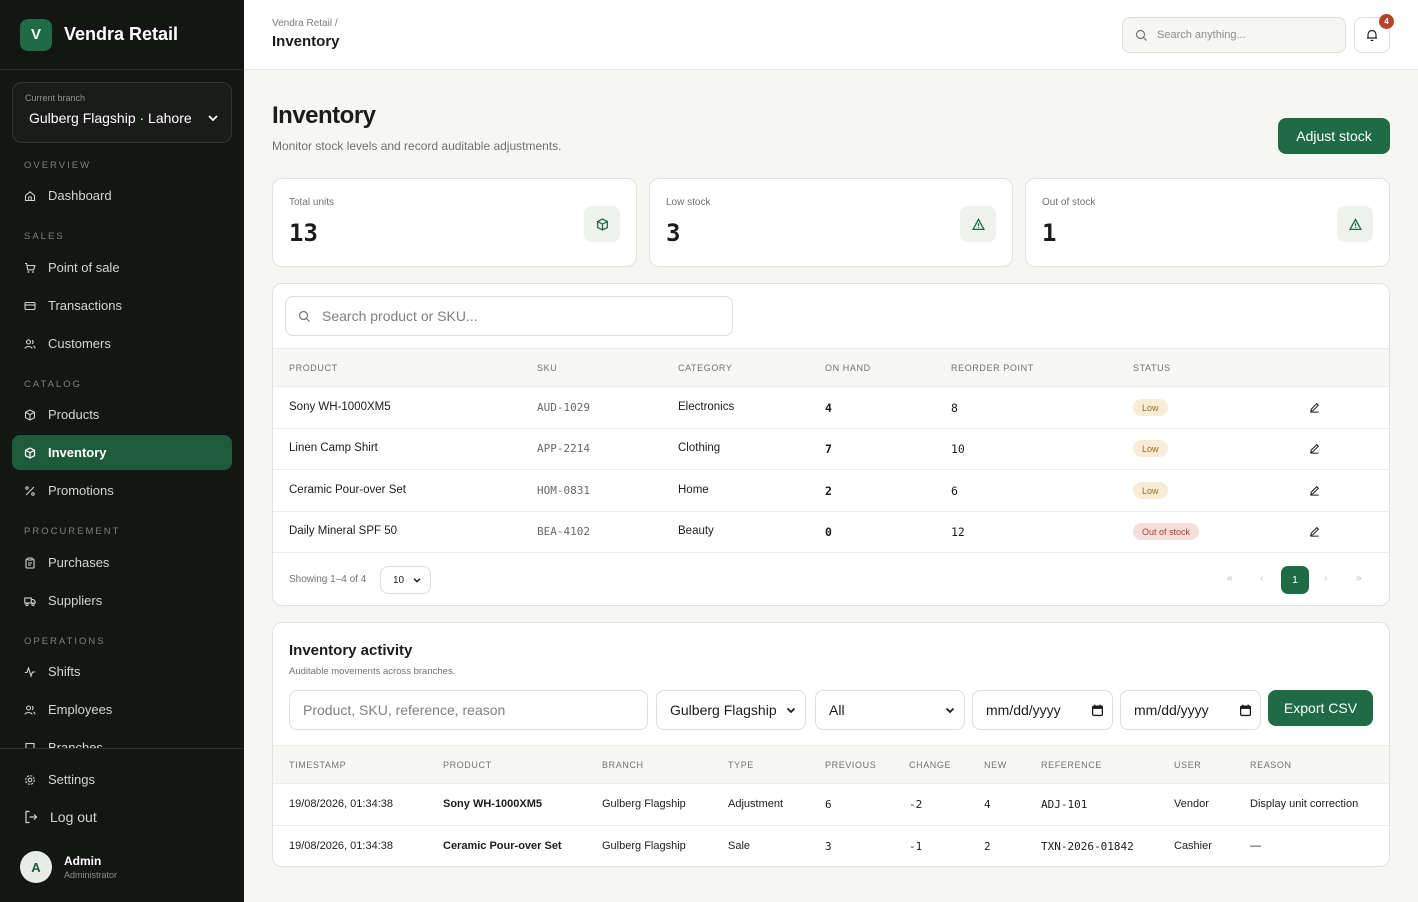  Describe the element at coordinates (1042, 710) in the screenshot. I see `date-from-input: mm/dd/yyyy` at that location.